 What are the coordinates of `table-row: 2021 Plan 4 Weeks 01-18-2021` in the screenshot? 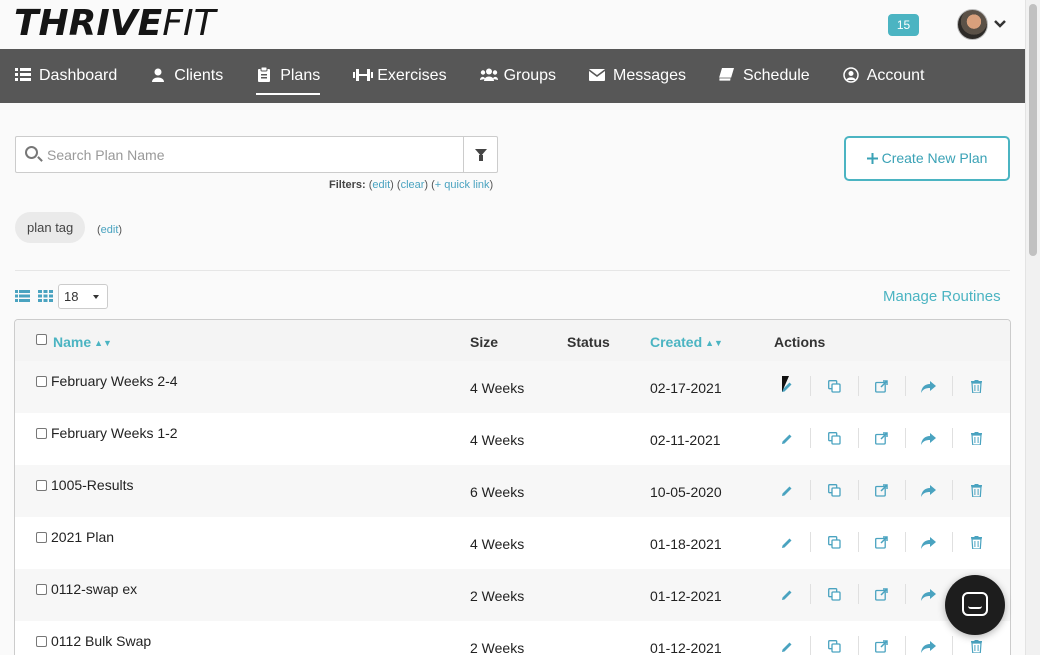 It's located at (512, 543).